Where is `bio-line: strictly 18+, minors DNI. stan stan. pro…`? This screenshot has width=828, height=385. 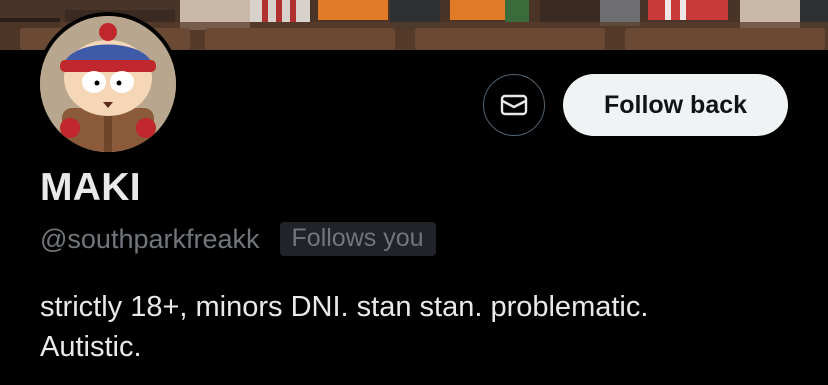 bio-line: strictly 18+, minors DNI. stan stan. pro… is located at coordinates (344, 307).